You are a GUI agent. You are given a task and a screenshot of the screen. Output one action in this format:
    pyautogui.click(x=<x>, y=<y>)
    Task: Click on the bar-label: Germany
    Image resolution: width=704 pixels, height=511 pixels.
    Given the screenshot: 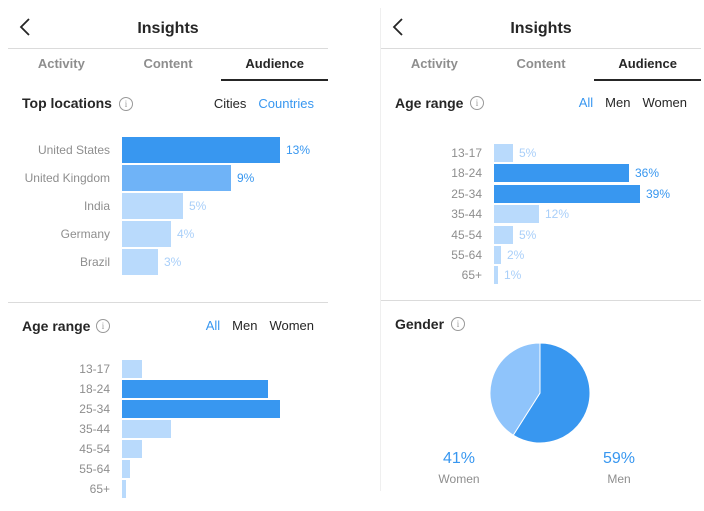 What is the action you would take?
    pyautogui.click(x=85, y=234)
    